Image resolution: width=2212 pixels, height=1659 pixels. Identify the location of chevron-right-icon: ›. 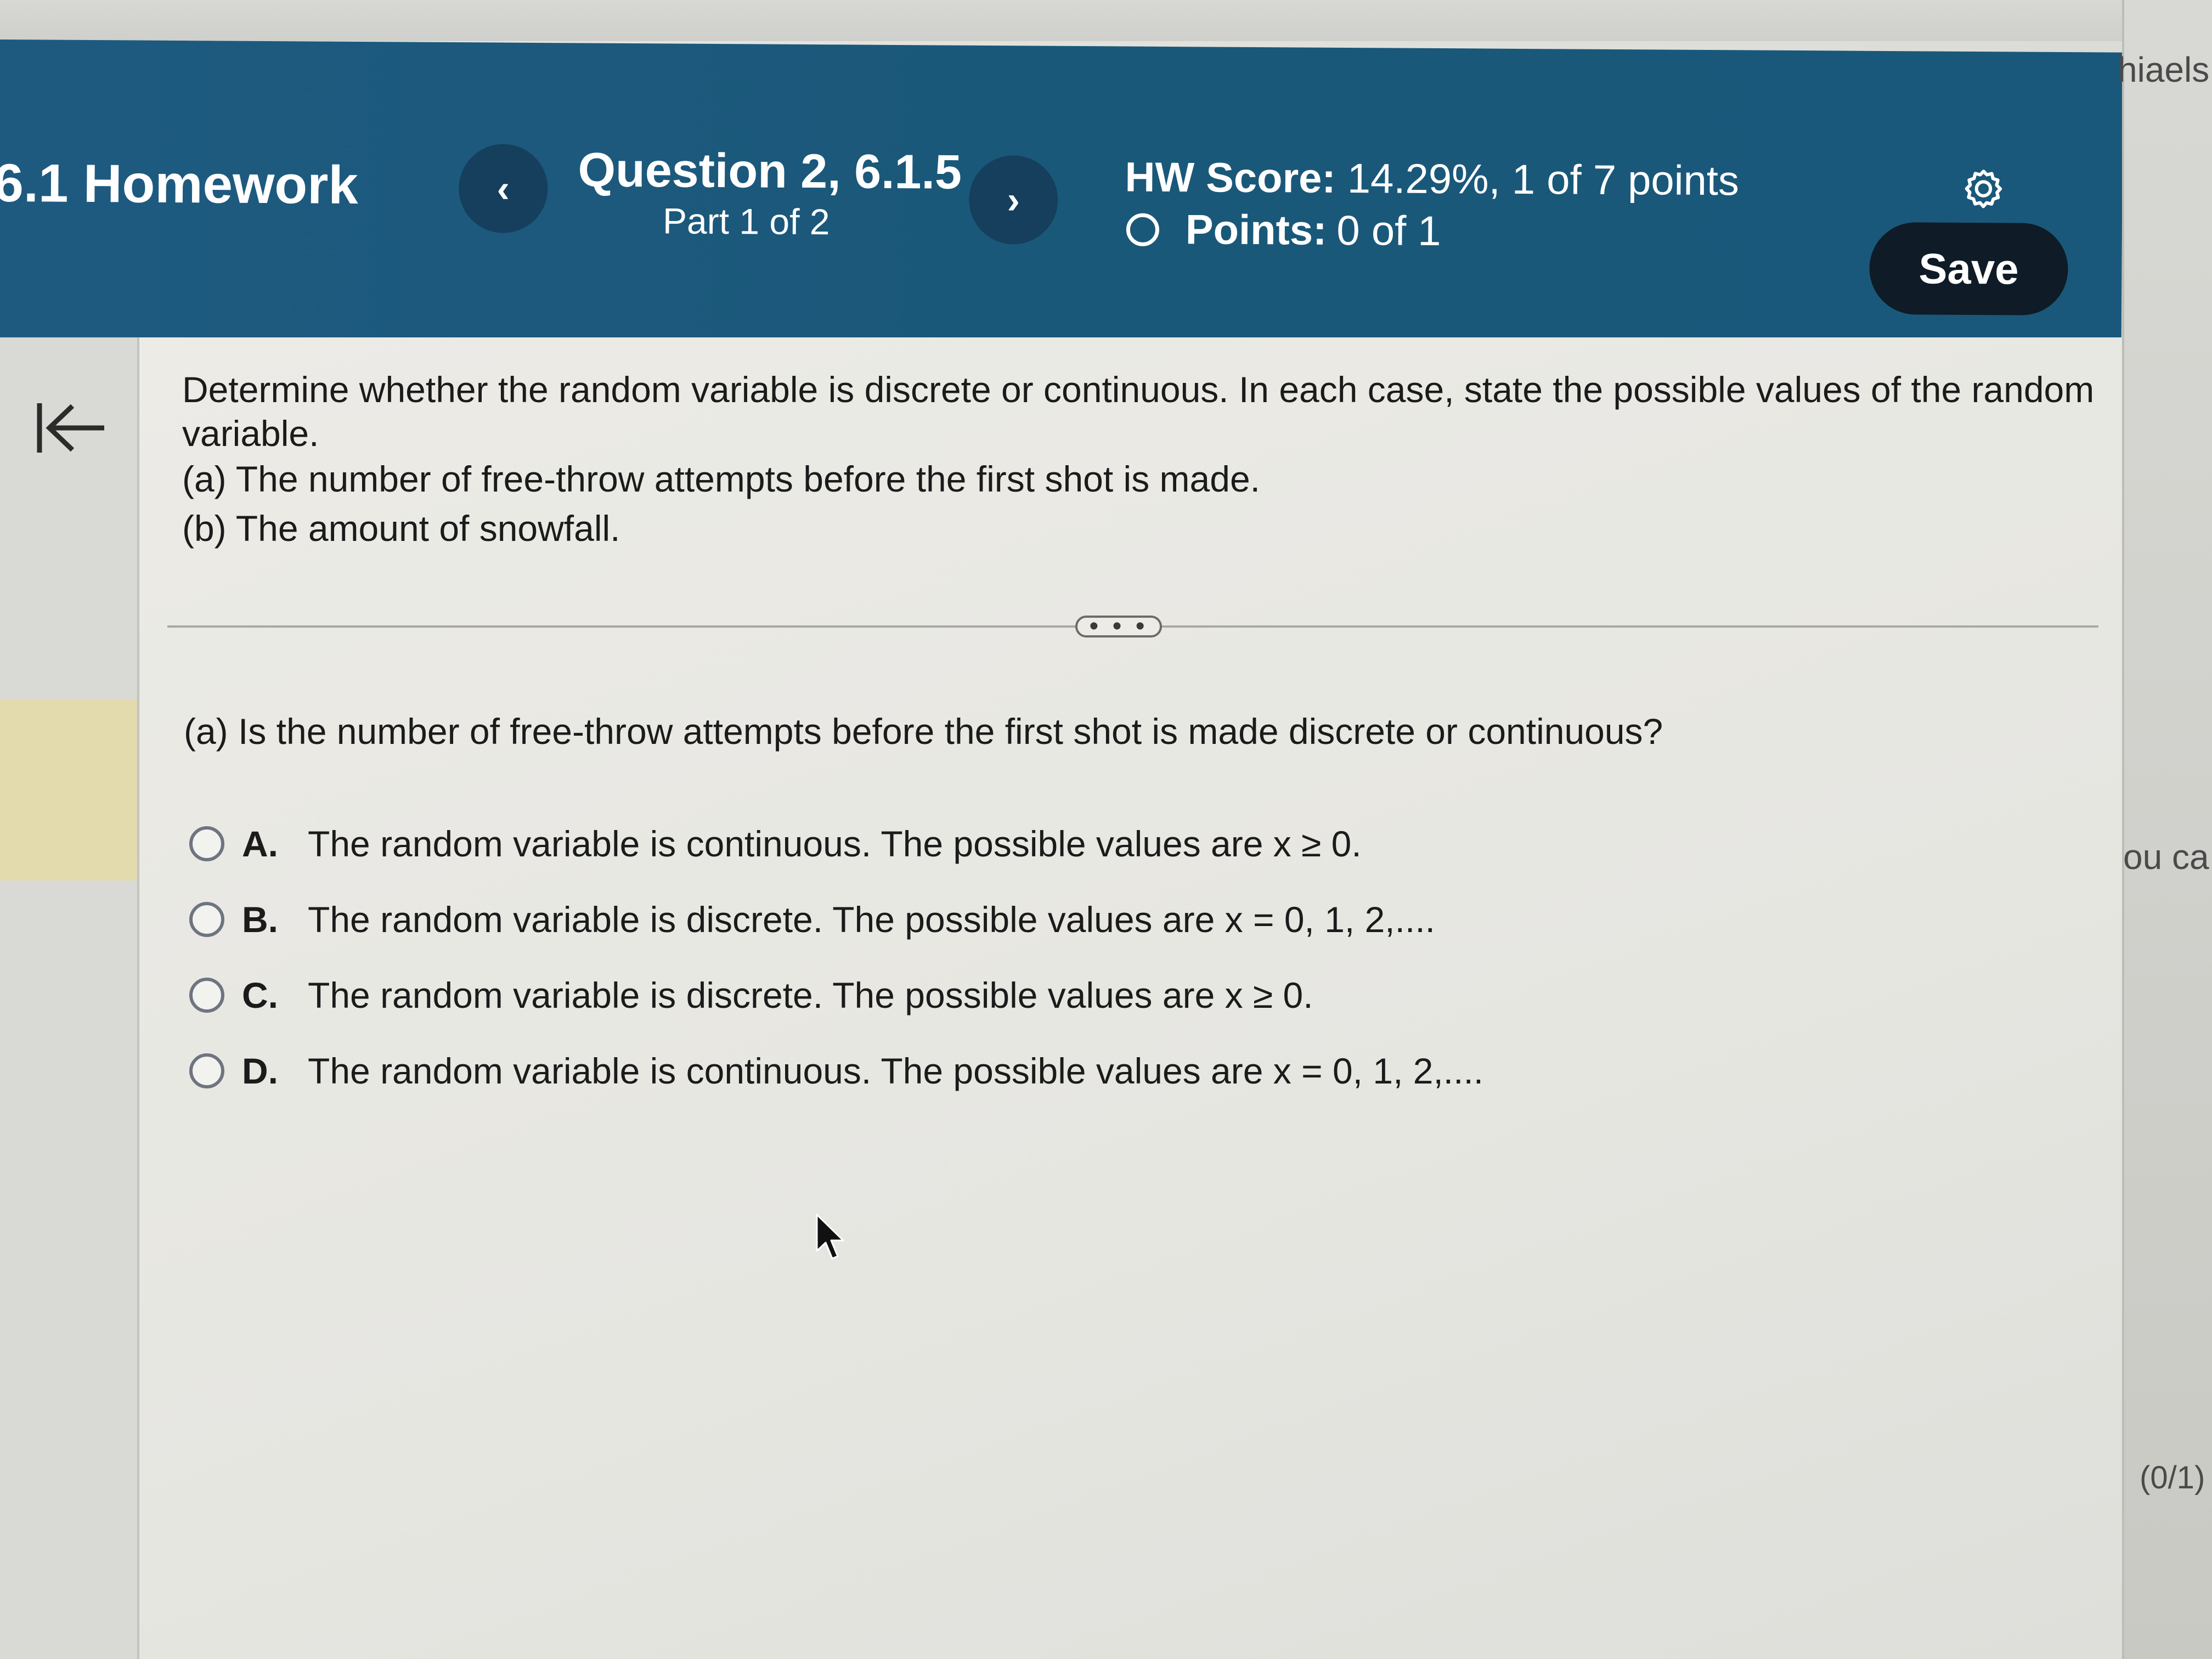
(1014, 200).